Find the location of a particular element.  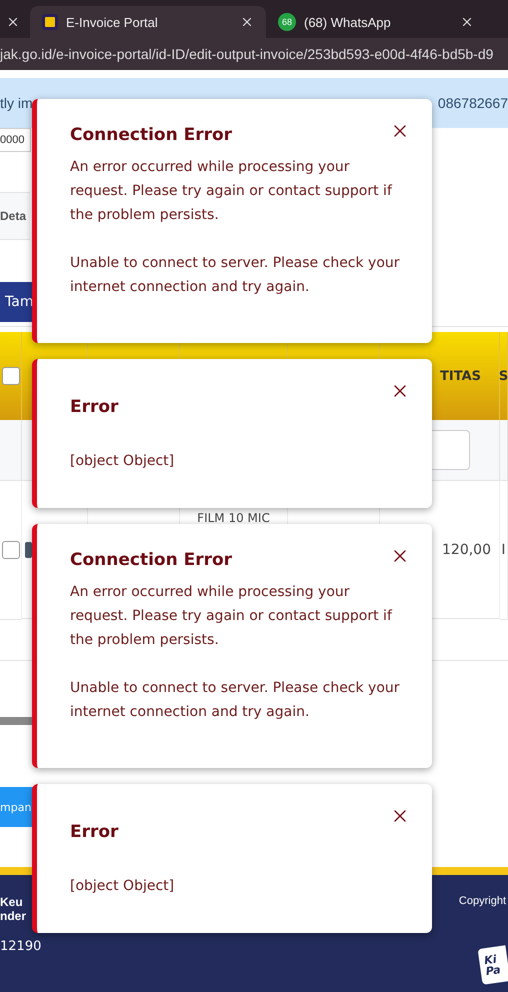

footer-text: Keu is located at coordinates (12, 902).